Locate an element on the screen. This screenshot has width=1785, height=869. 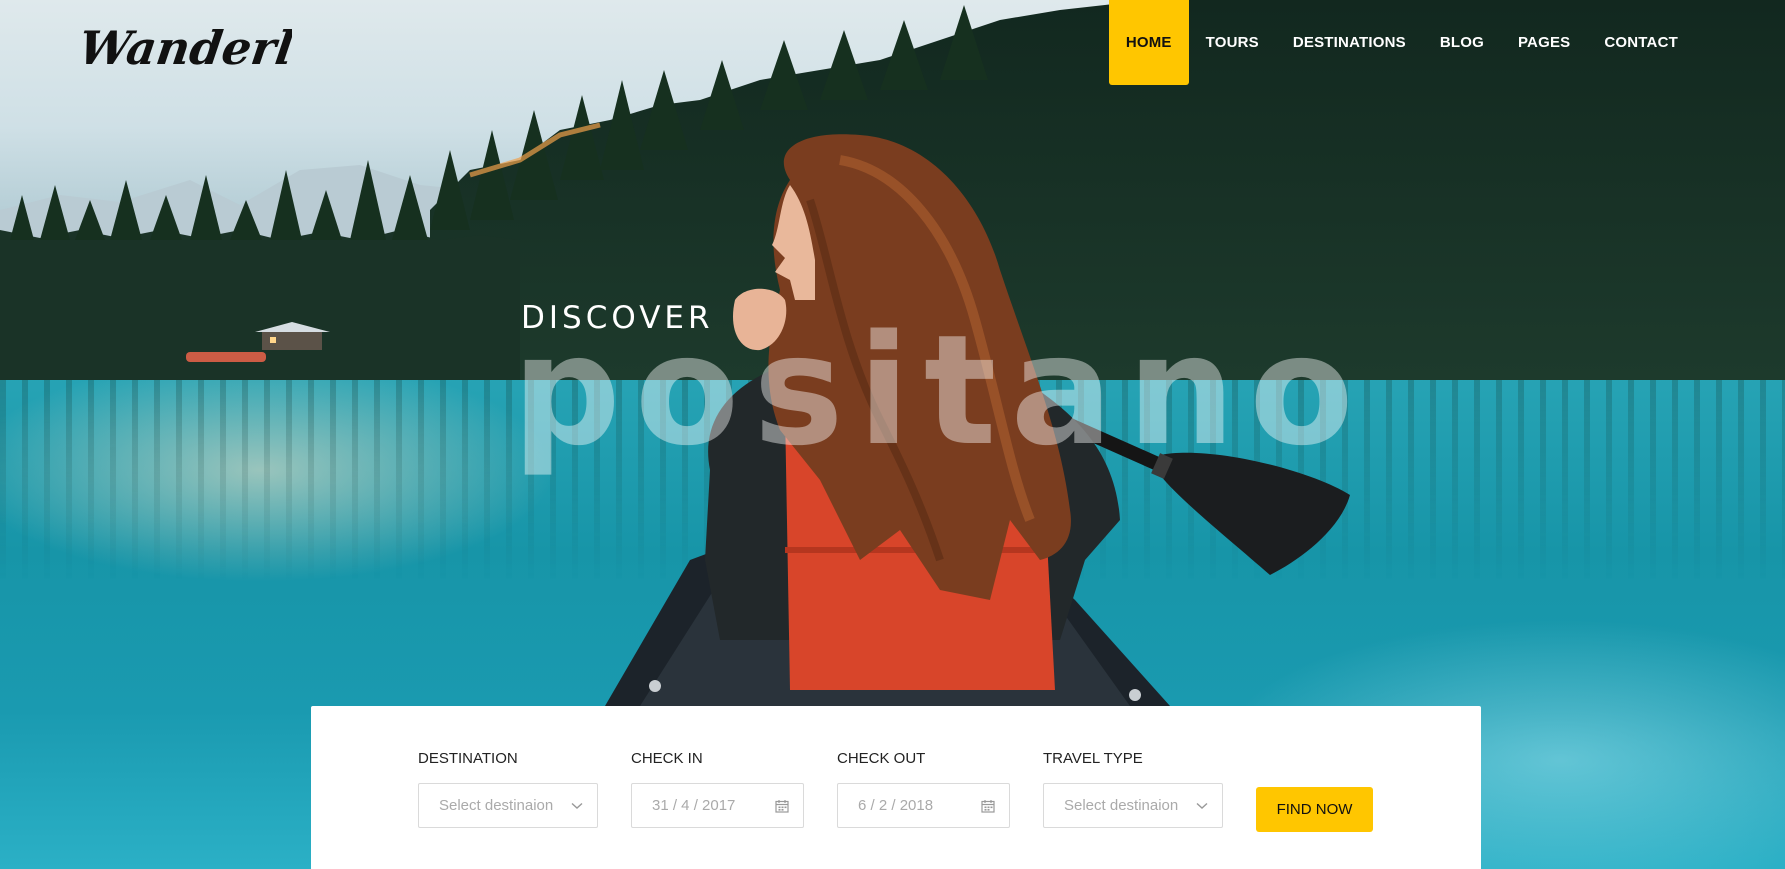
check-in-label: CHECK IN is located at coordinates (667, 758).